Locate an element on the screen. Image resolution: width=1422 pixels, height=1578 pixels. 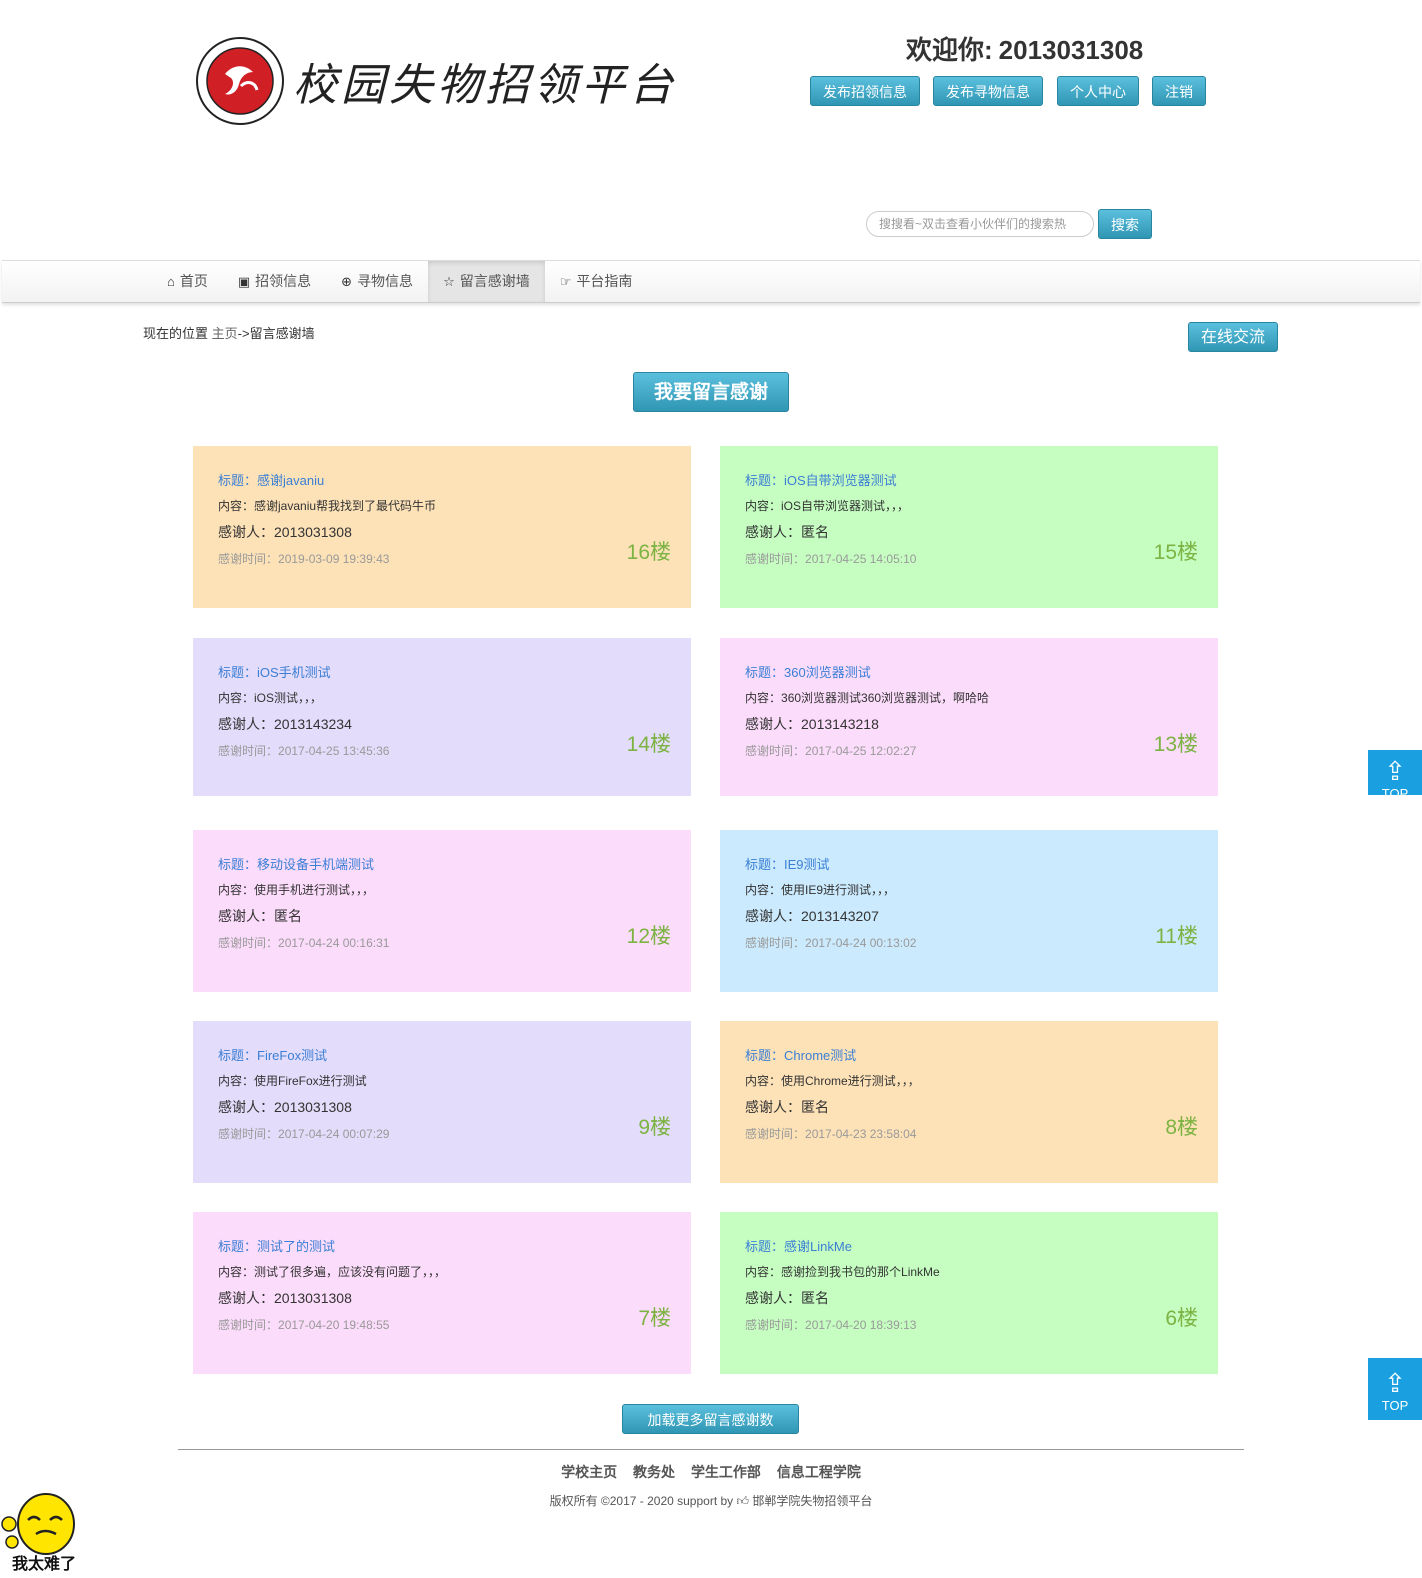
card-floor-number: 16楼 is located at coordinates (648, 552).